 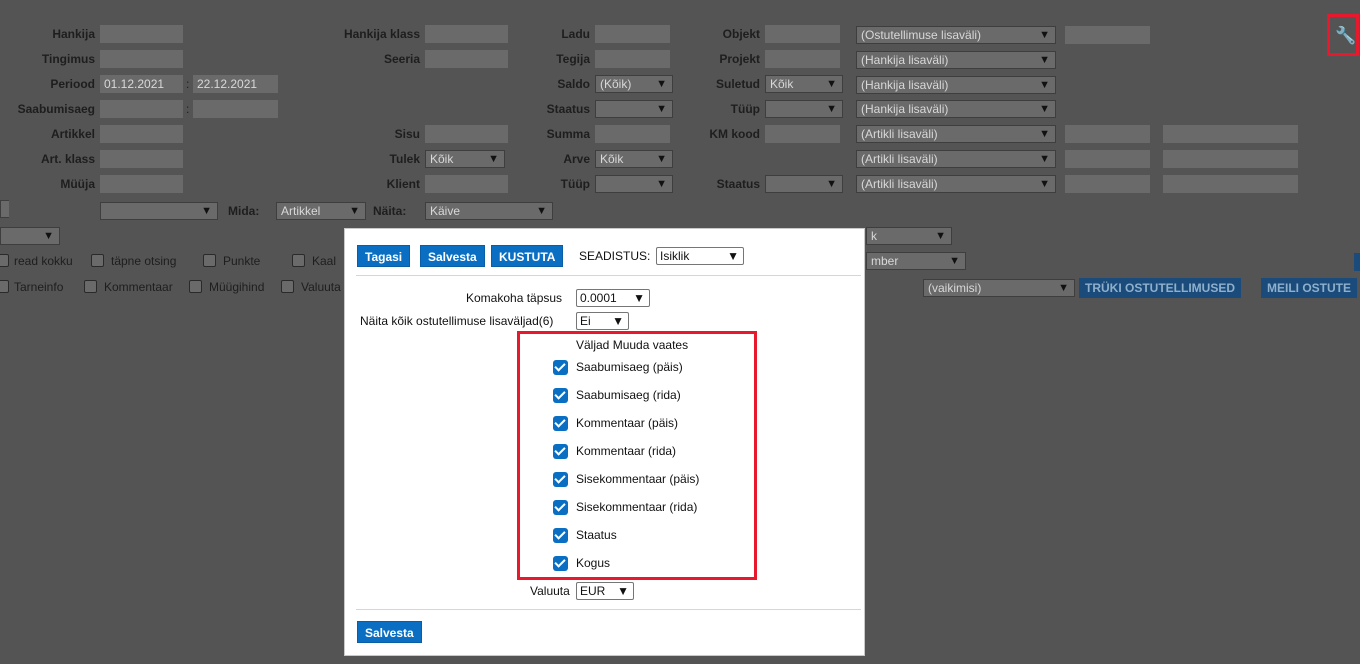 I want to click on lisavali-select-5: (Artikli lisaväli) ▼, so click(x=956, y=134).